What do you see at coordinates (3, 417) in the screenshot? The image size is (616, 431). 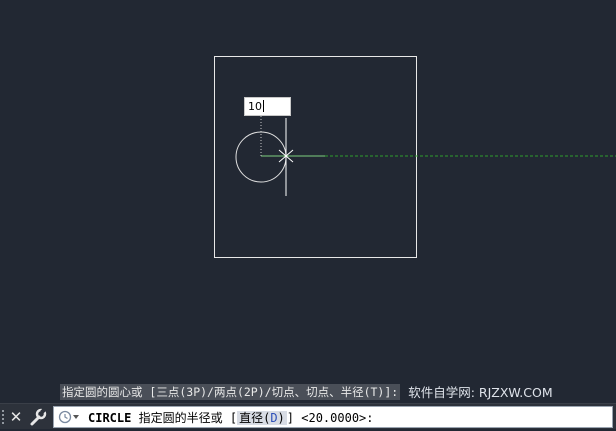 I see `drag-grip-handle` at bounding box center [3, 417].